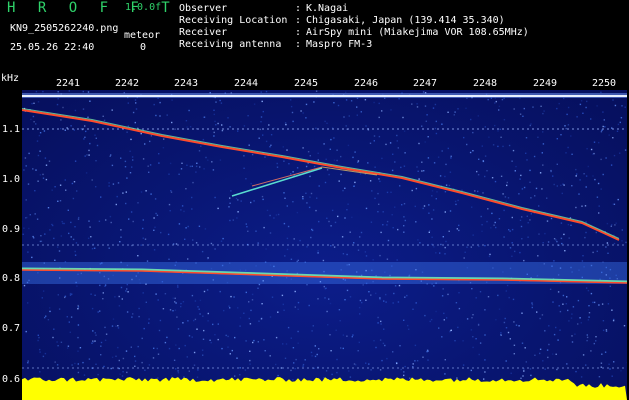 The image size is (629, 400). Describe the element at coordinates (417, 32) in the screenshot. I see `meta-value: AirSpy mini (Miakejima VOR 108.65MHz)` at that location.